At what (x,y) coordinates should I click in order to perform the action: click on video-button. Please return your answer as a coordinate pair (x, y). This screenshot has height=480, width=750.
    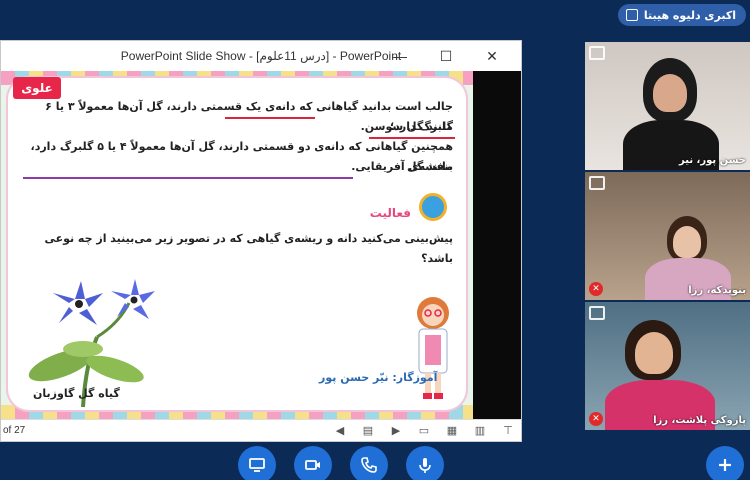
    Looking at the image, I should click on (313, 463).